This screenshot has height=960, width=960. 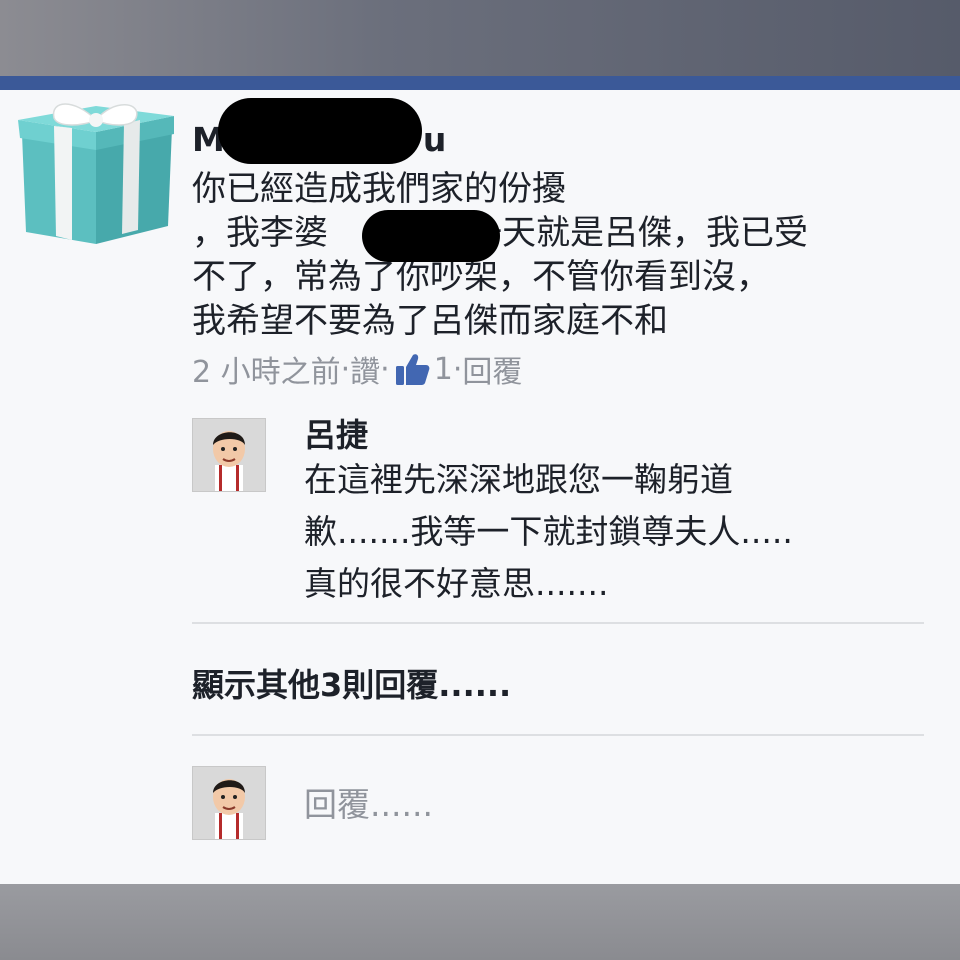 I want to click on top-navigation-bar, so click(x=480, y=83).